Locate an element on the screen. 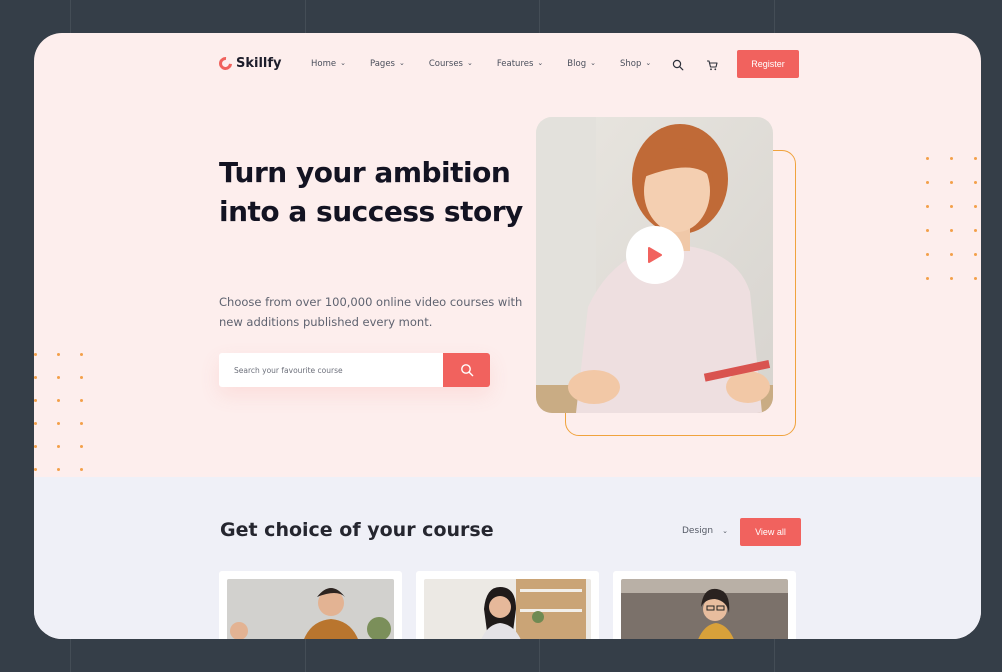  section-title: Get choice of your course is located at coordinates (357, 530).